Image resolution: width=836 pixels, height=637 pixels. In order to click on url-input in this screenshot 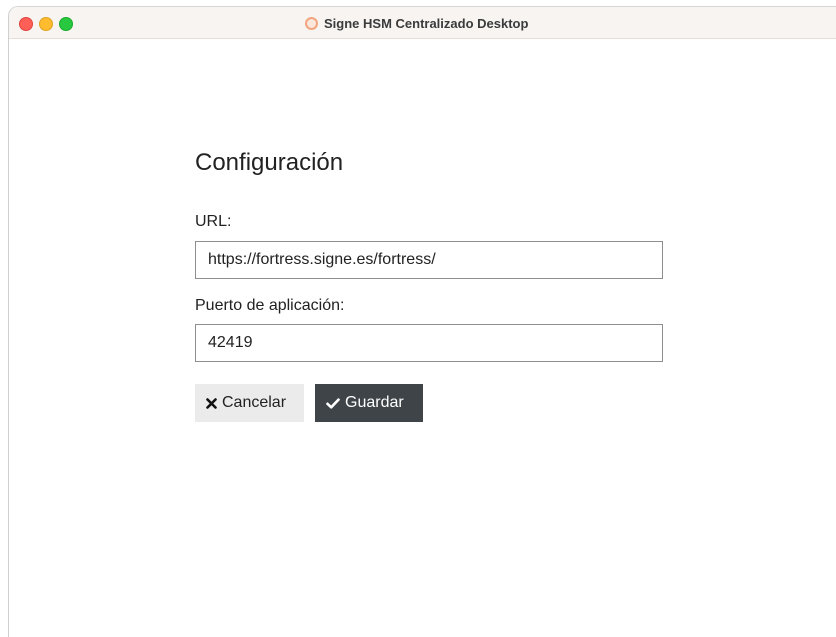, I will do `click(429, 260)`.